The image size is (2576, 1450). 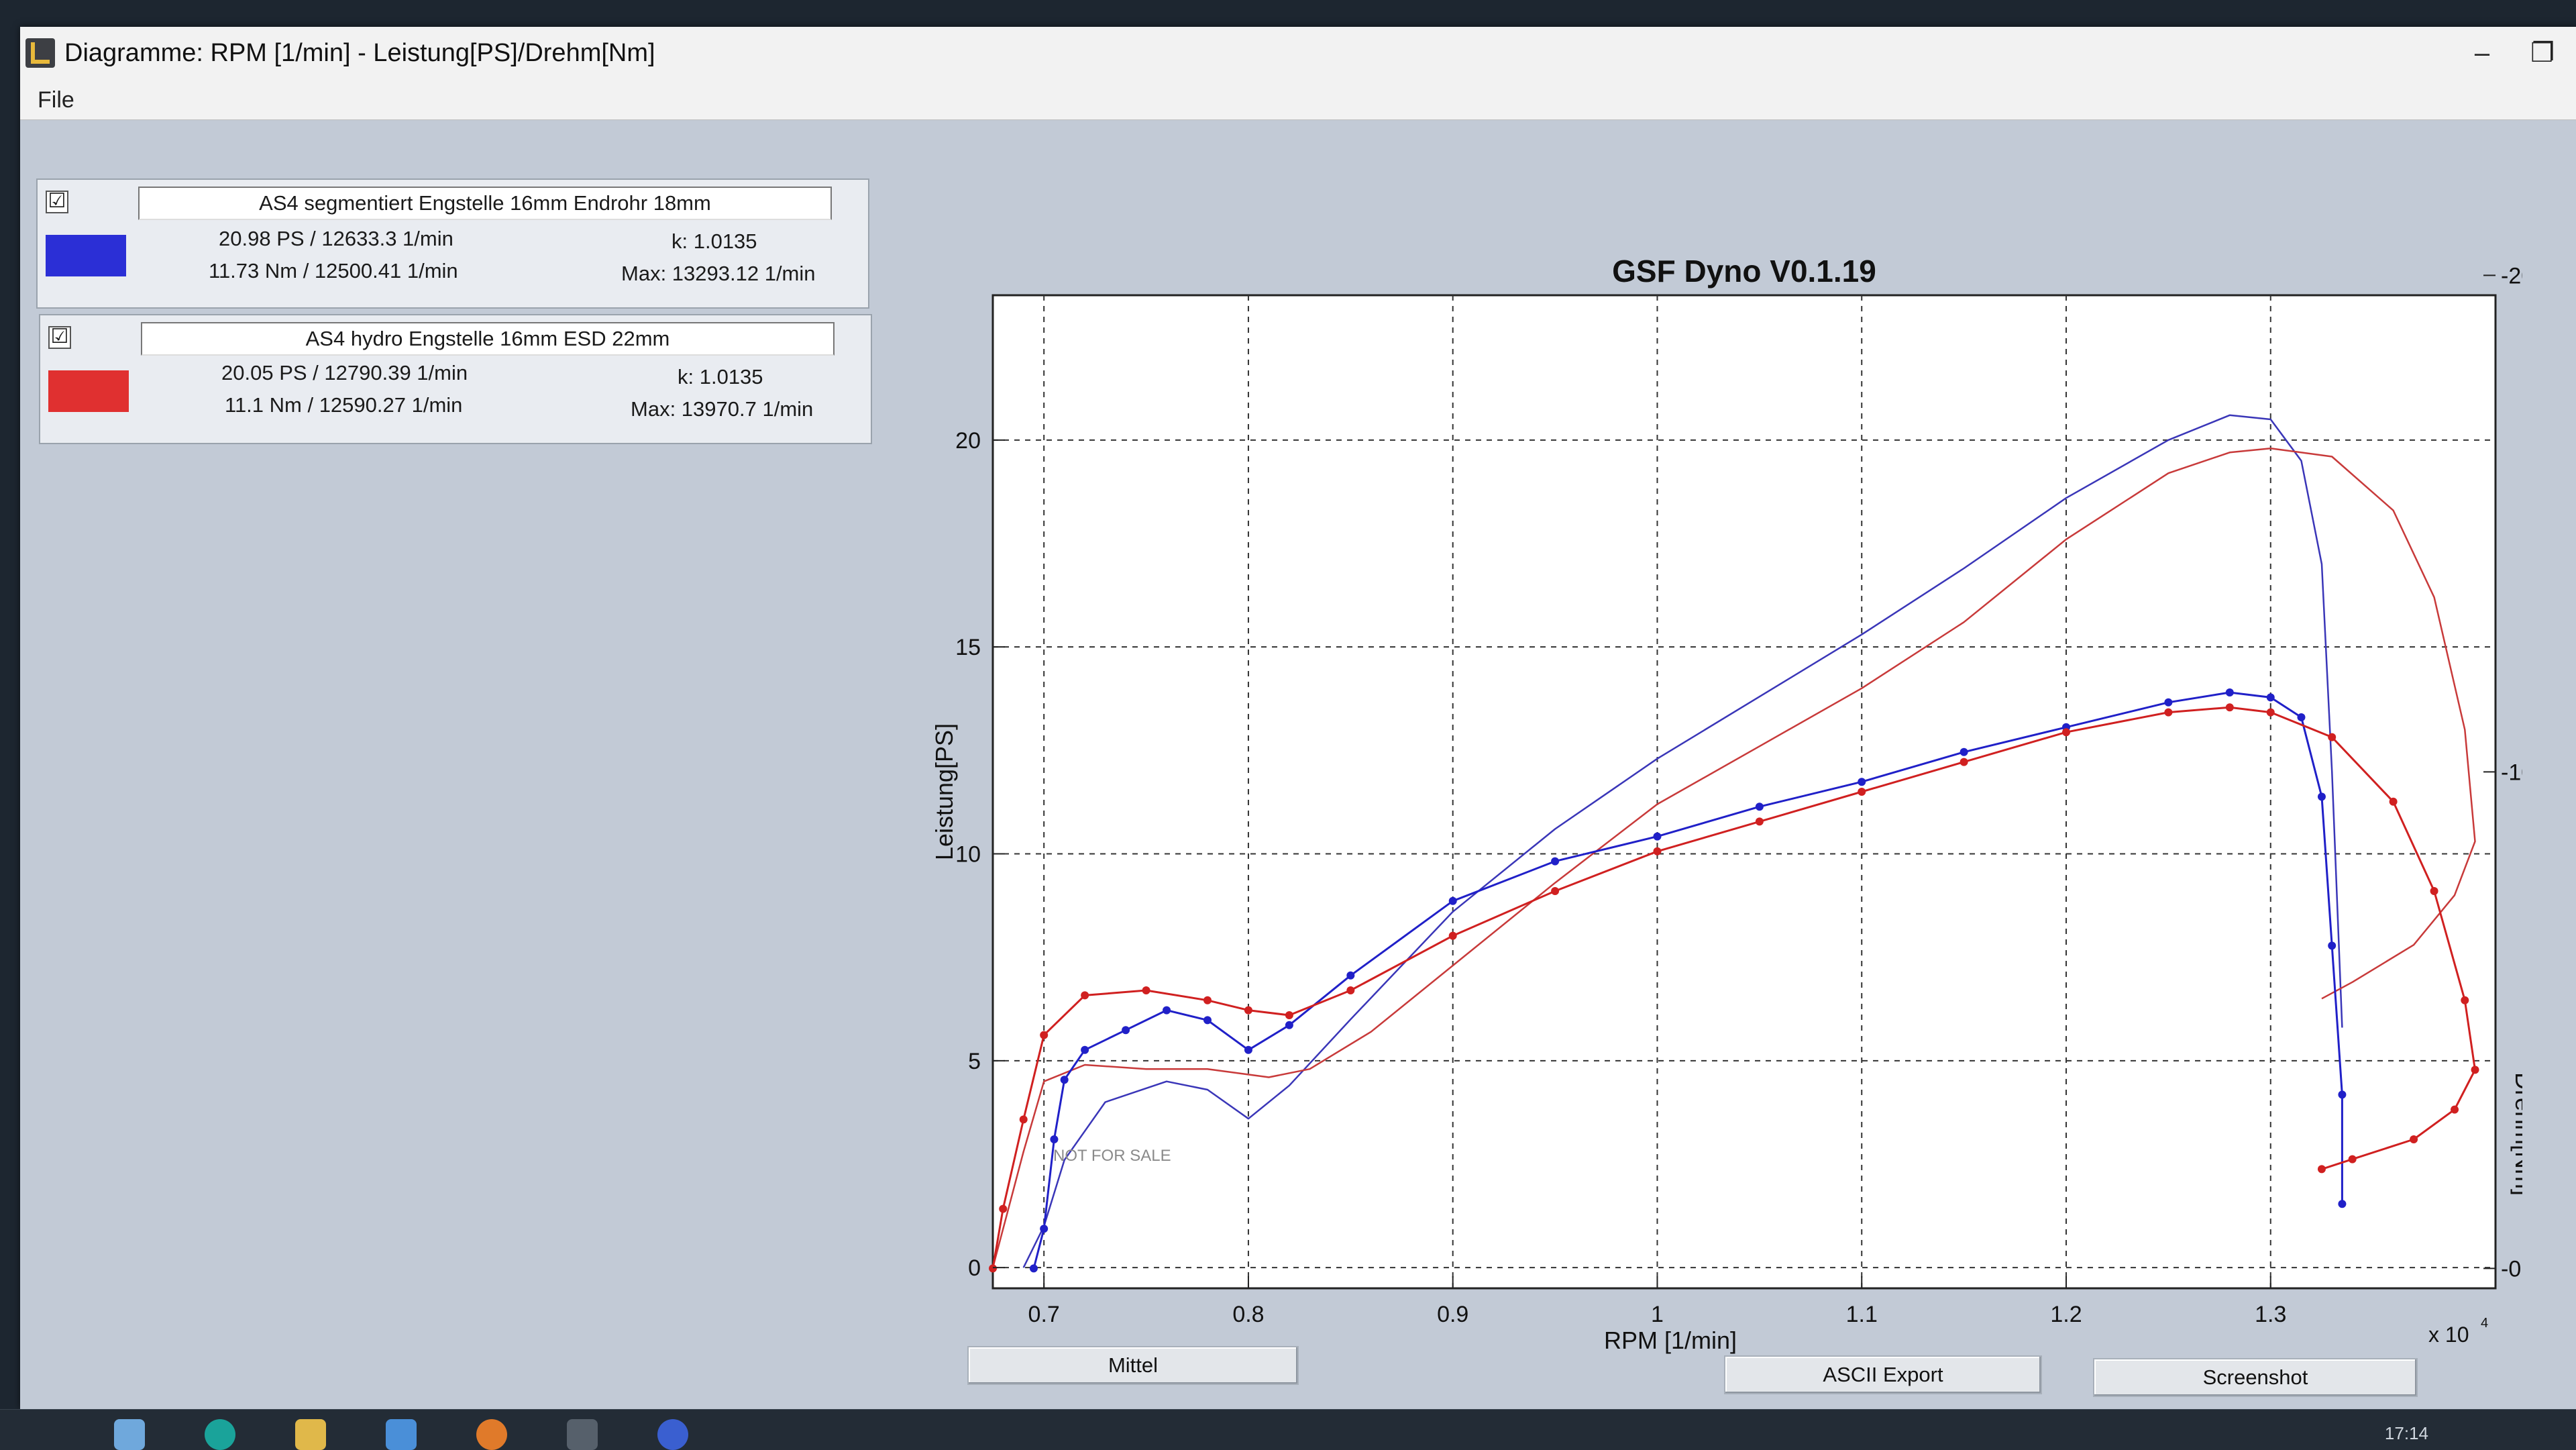 What do you see at coordinates (344, 372) in the screenshot?
I see `legend-2-power: 20.05 PS / 12790.39 1/min` at bounding box center [344, 372].